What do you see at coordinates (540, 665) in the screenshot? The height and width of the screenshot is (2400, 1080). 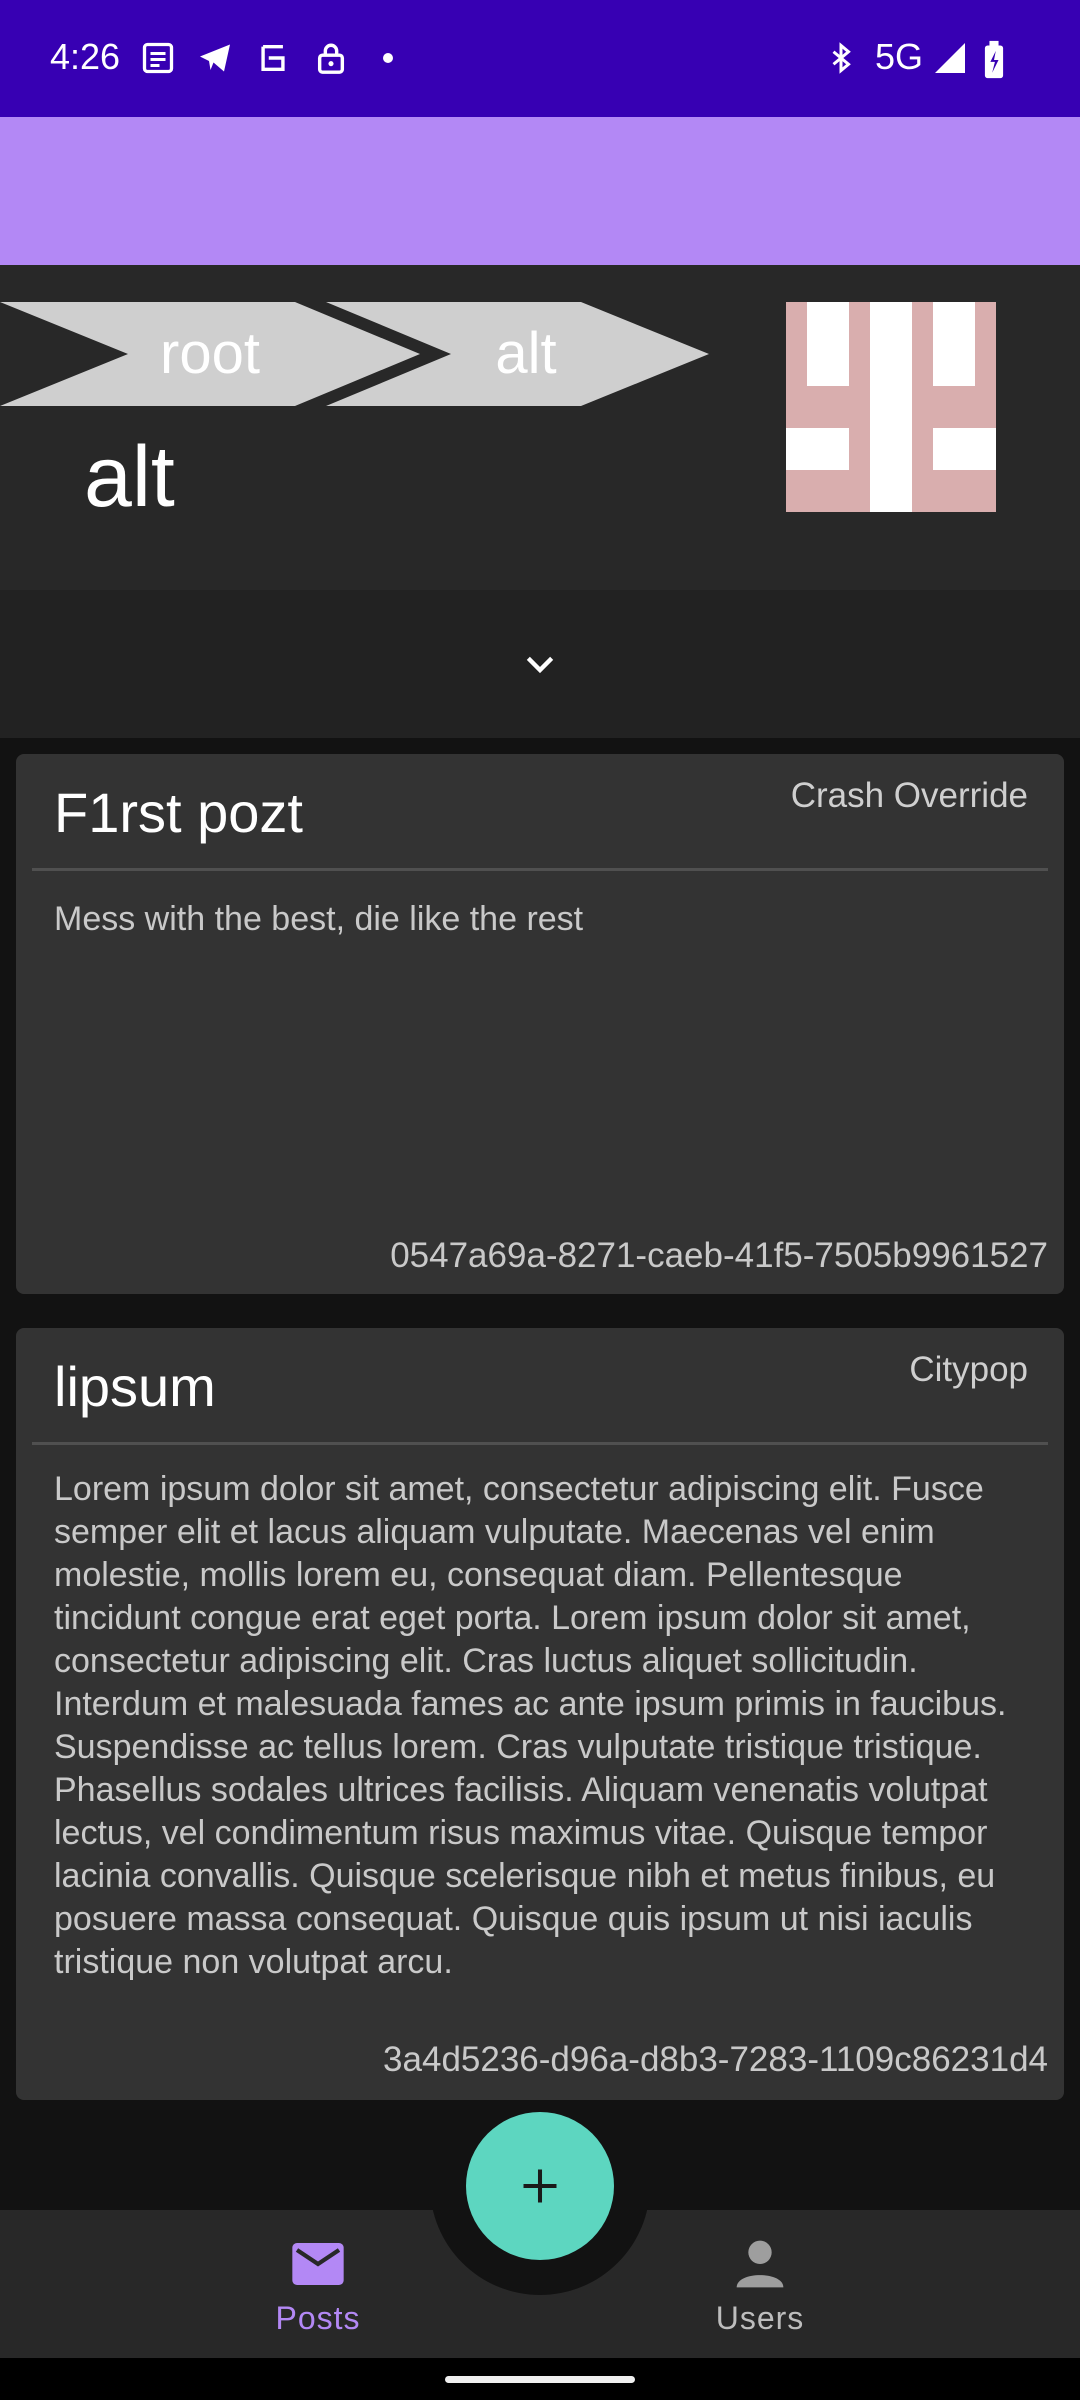 I see `chevron-down-icon` at bounding box center [540, 665].